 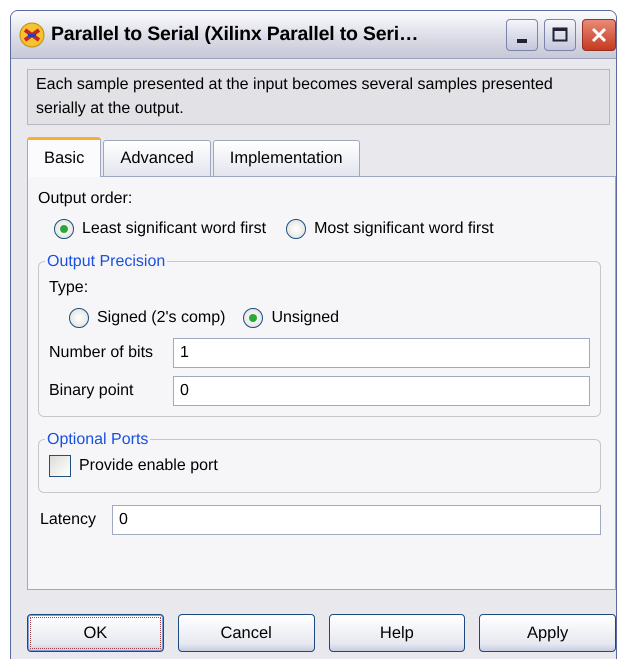 I want to click on dialog-button: Apply, so click(x=547, y=633).